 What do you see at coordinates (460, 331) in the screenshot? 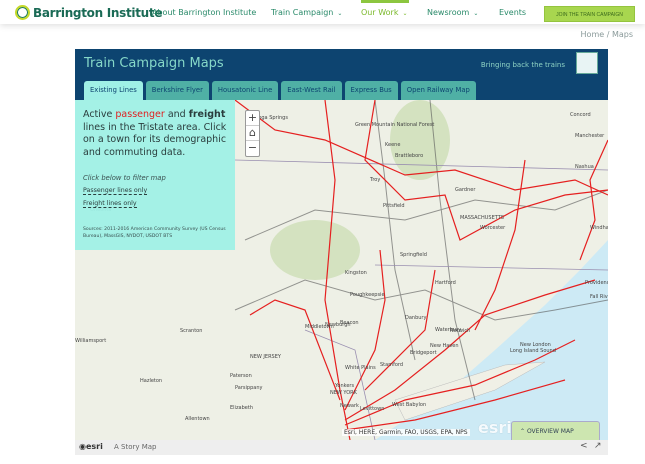
I see `town-label: Norwich` at bounding box center [460, 331].